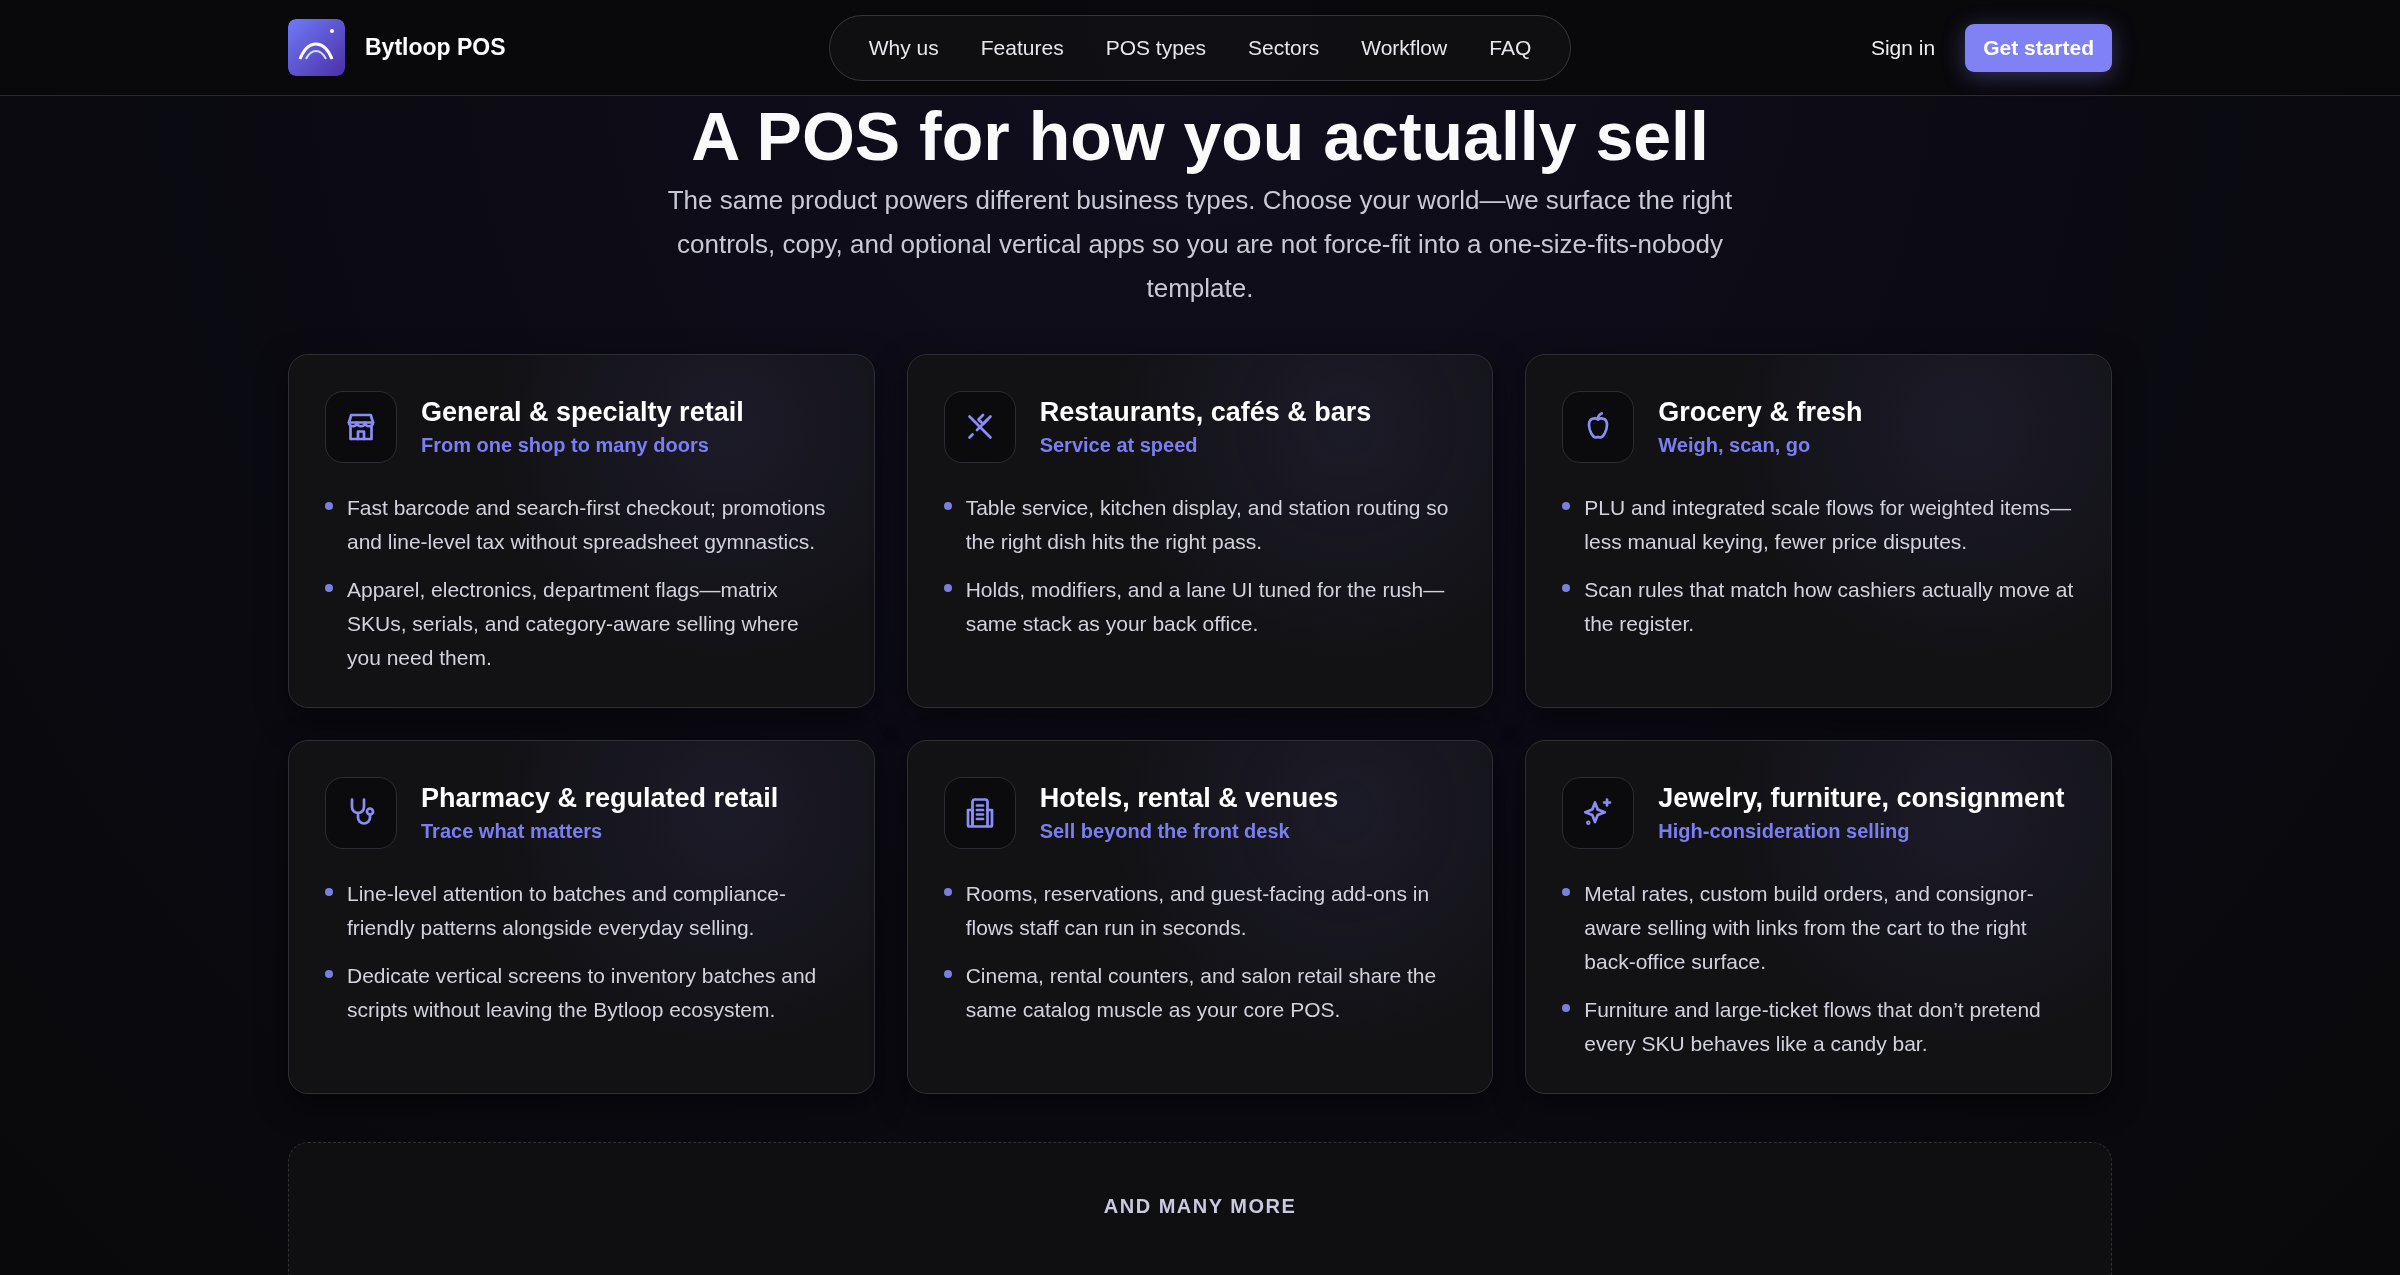 This screenshot has height=1275, width=2400. I want to click on bullet-text: PLU and integrated scale flows for weighted items—less manual keying, fewer price disputes., so click(1828, 525).